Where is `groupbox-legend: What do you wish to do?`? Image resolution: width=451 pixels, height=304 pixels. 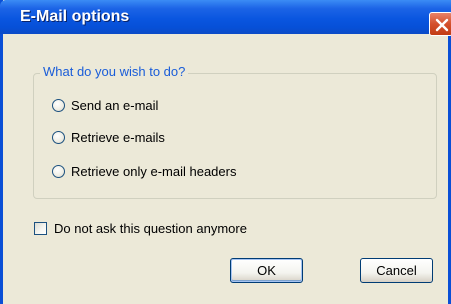 groupbox-legend: What do you wish to do? is located at coordinates (114, 71).